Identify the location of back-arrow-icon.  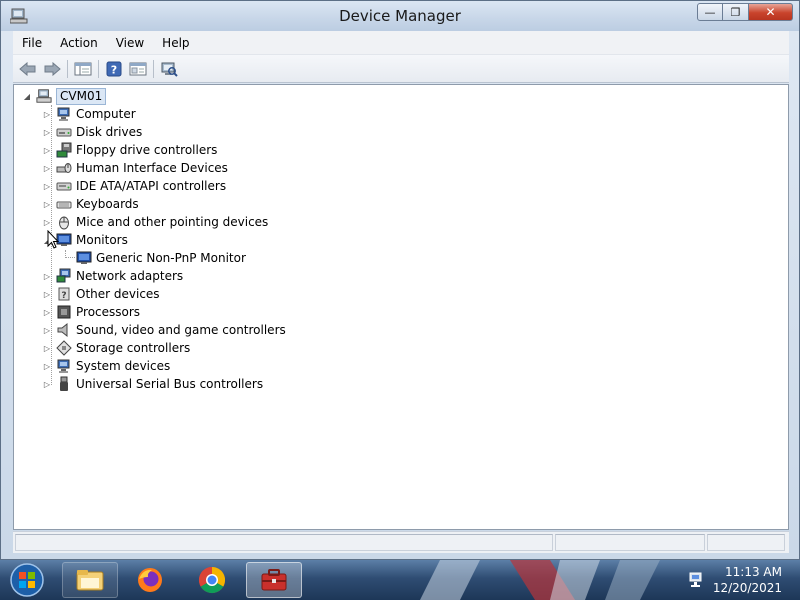
(27, 68).